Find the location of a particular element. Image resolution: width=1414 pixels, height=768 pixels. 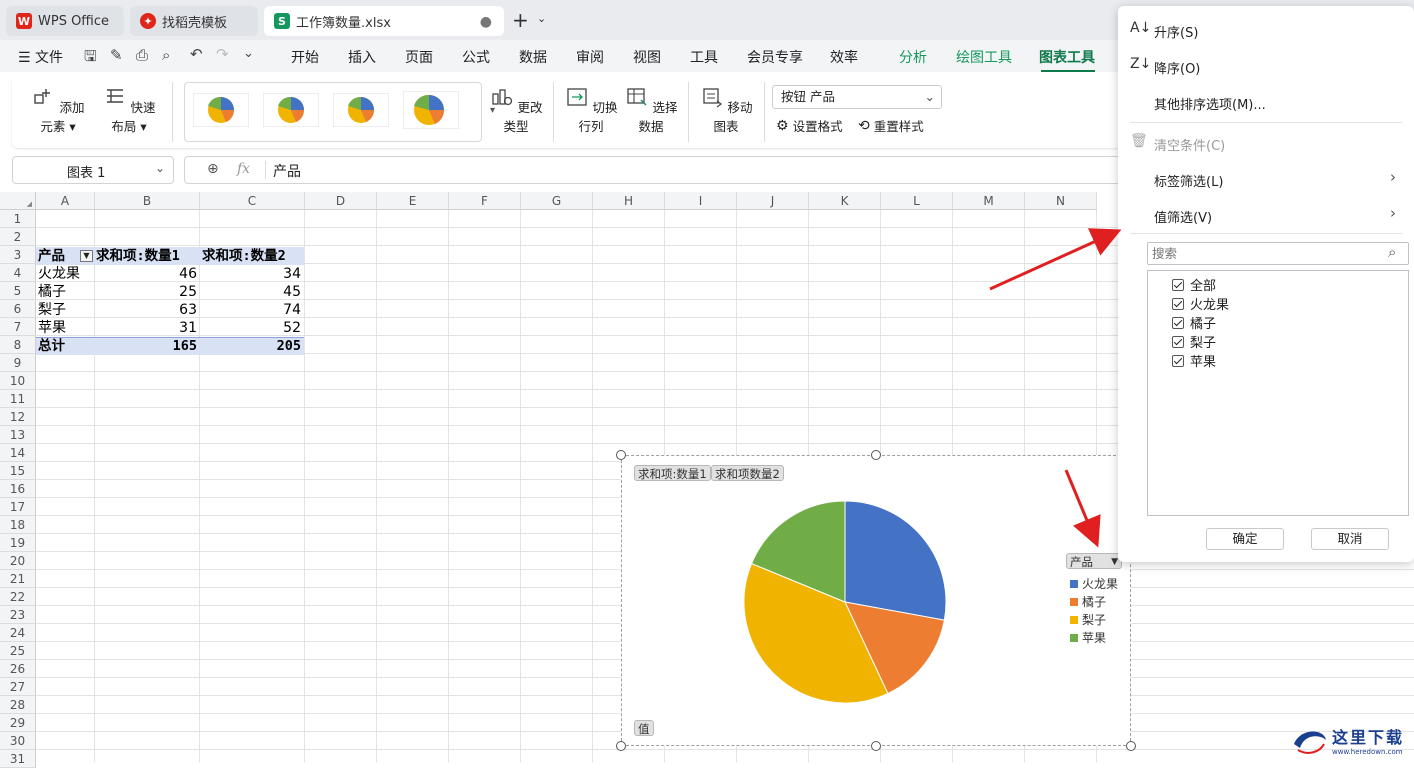

row-header: 3 is located at coordinates (18, 255).